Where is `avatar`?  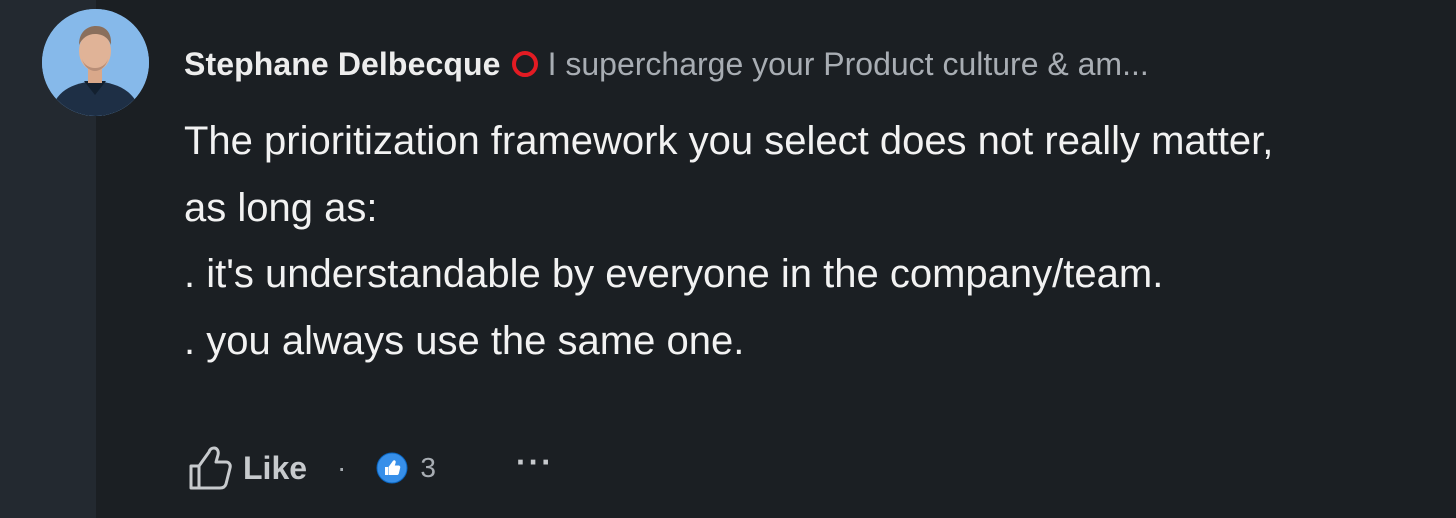
avatar is located at coordinates (95, 62).